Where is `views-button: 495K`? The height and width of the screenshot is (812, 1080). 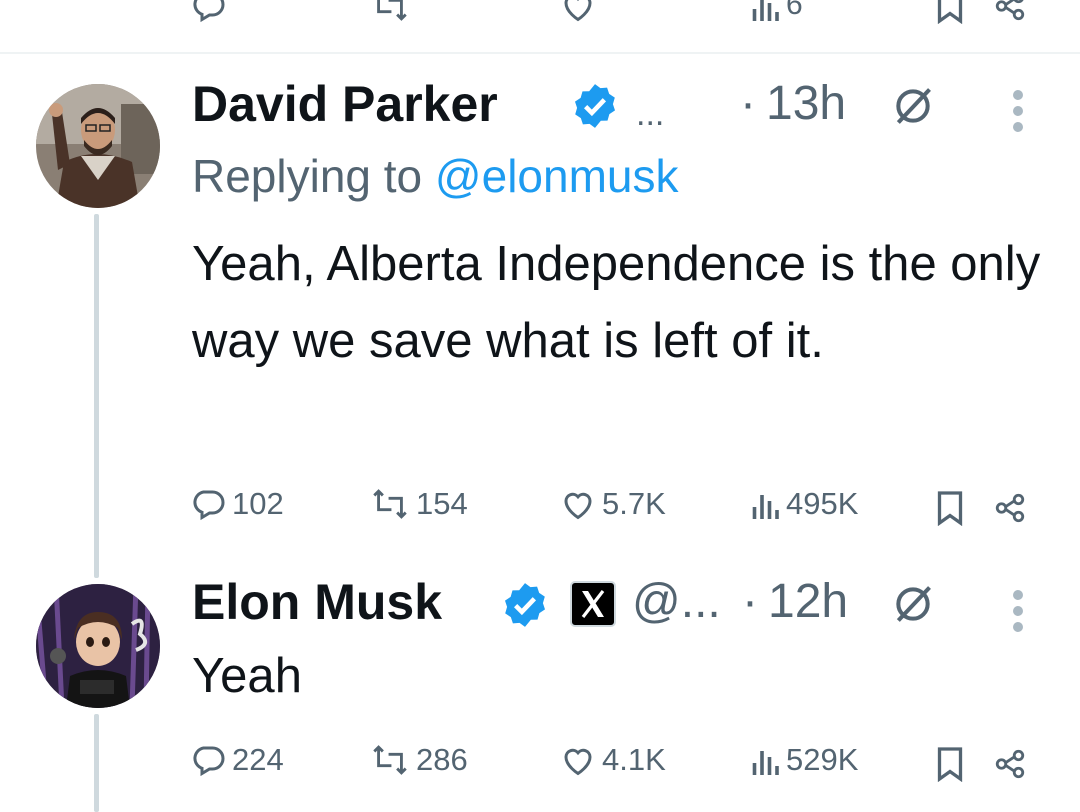 views-button: 495K is located at coordinates (804, 504).